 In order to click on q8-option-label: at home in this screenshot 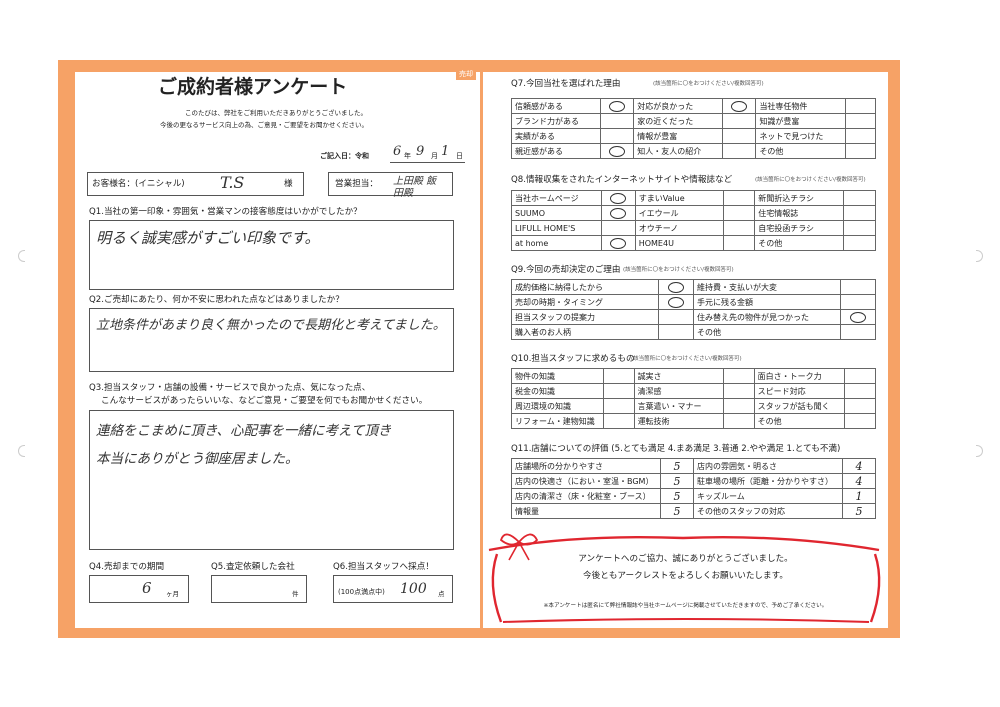, I will do `click(556, 243)`.